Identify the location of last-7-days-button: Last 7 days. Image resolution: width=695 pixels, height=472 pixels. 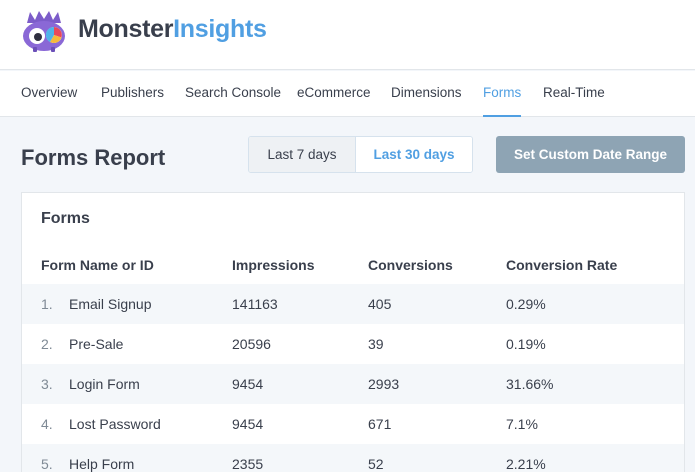
(302, 154).